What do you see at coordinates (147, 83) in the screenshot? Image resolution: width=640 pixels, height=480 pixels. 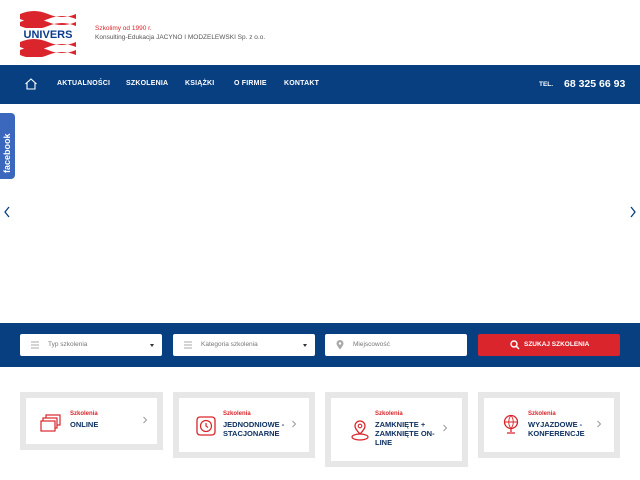 I see `nav-item-szkolenia: SZKOLENIA` at bounding box center [147, 83].